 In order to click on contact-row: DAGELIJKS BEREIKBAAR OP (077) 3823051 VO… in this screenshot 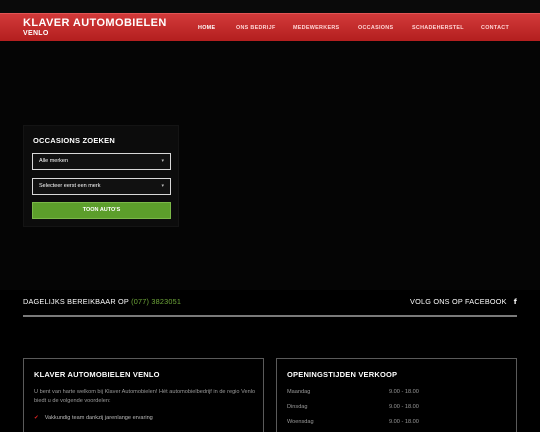, I will do `click(270, 302)`.